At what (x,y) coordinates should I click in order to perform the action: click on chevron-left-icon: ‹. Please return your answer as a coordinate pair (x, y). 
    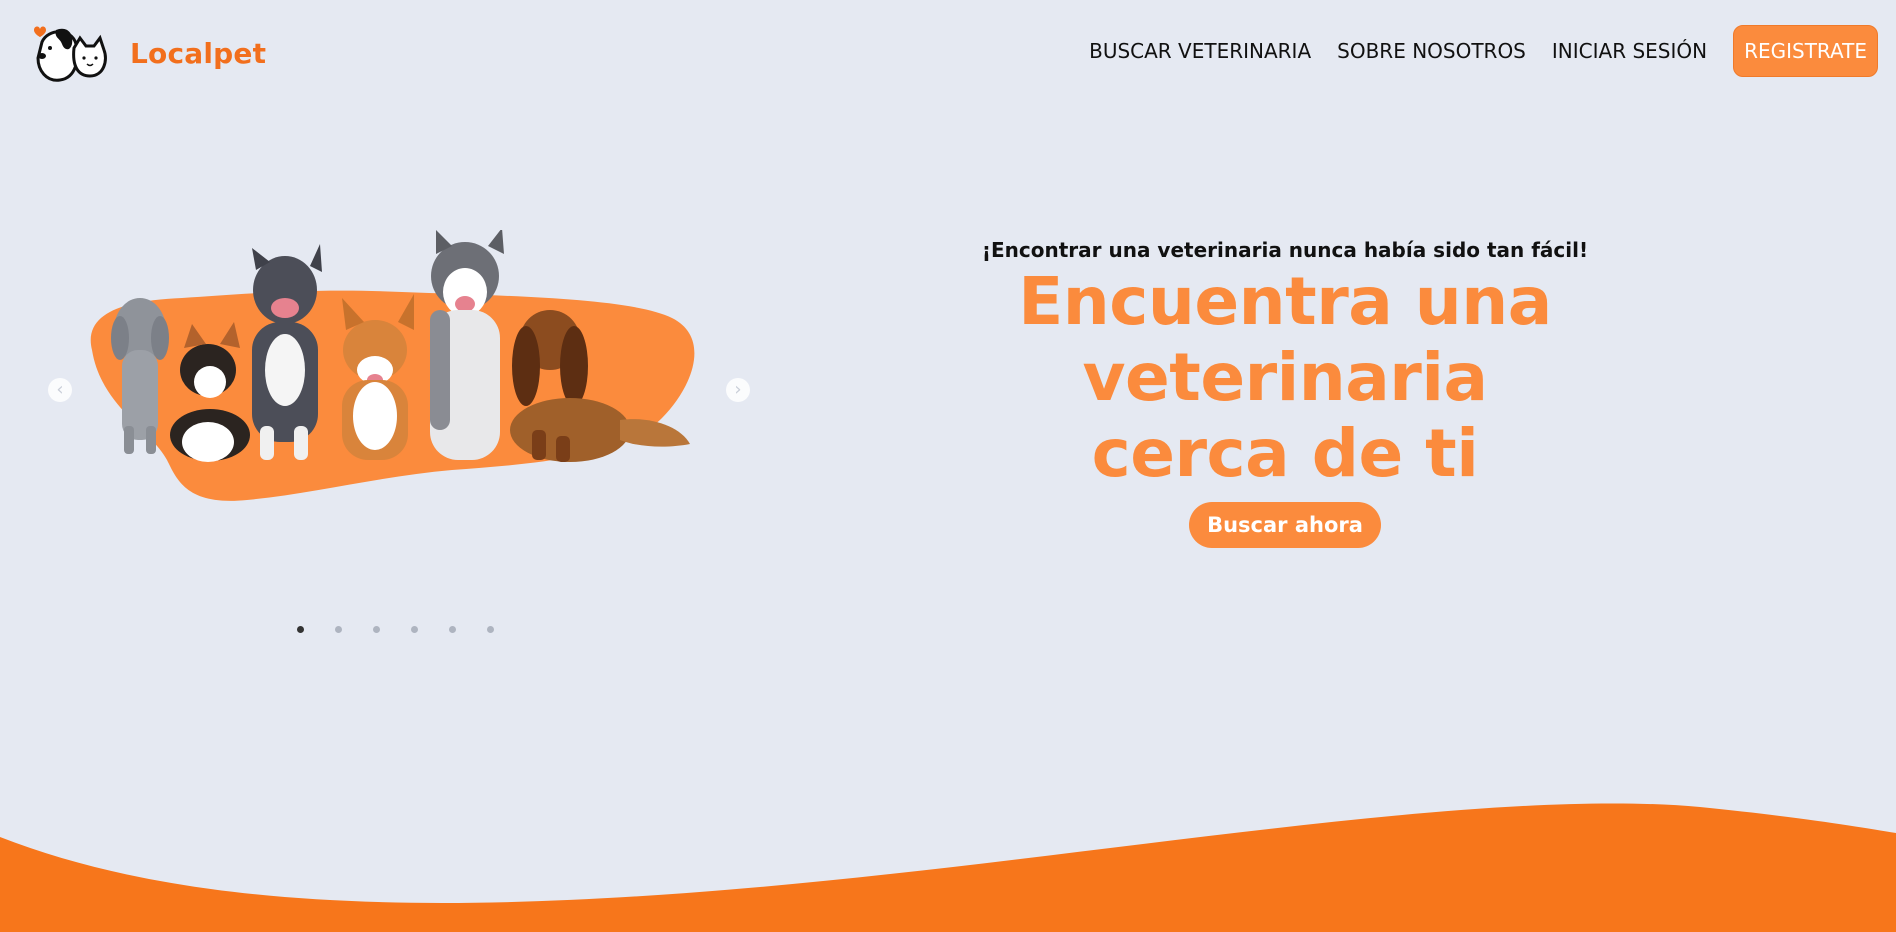
    Looking at the image, I should click on (60, 389).